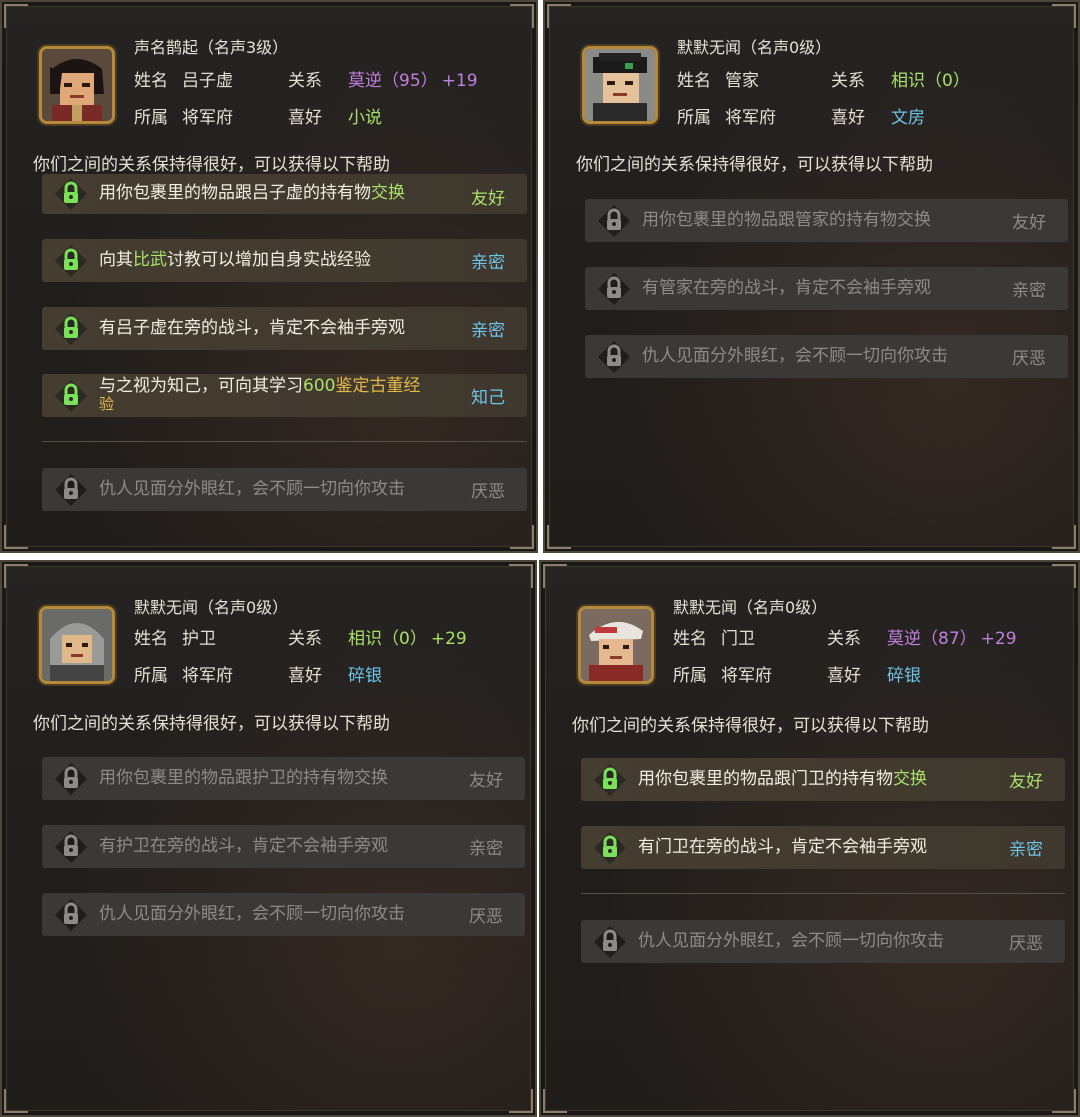 The height and width of the screenshot is (1117, 1080). What do you see at coordinates (235, 260) in the screenshot?
I see `benefit-text: 向其比武讨教可以增加自身实战经验` at bounding box center [235, 260].